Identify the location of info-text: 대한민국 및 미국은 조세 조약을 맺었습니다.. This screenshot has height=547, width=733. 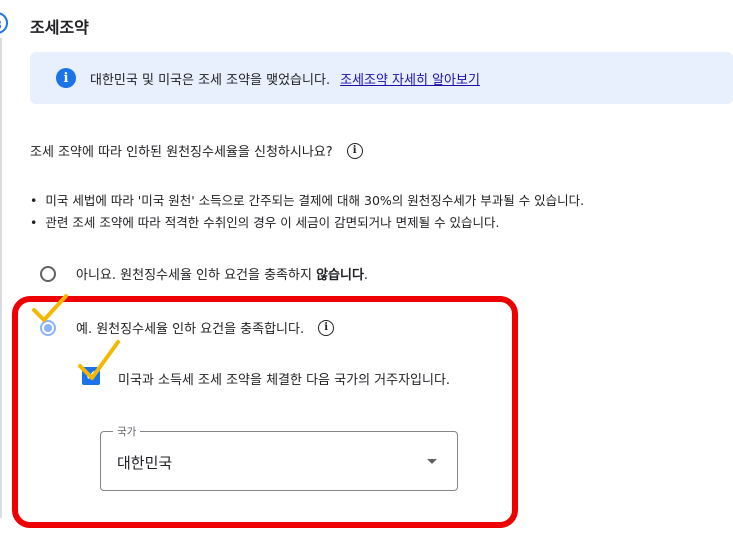
(210, 80).